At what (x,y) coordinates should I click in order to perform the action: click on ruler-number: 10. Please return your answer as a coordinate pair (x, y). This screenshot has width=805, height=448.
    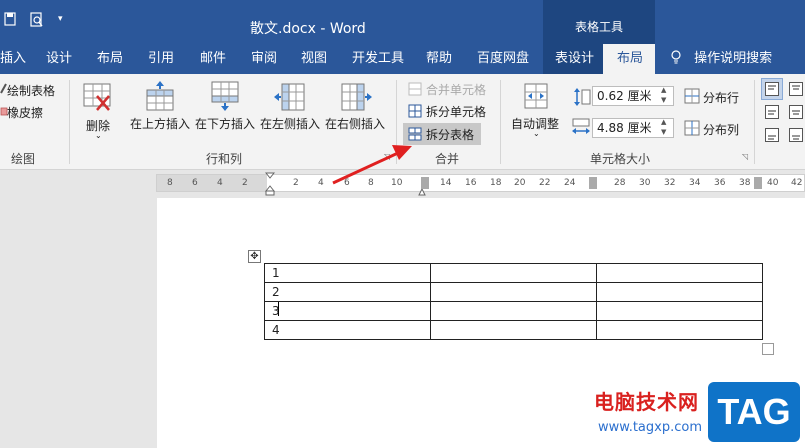
    Looking at the image, I should click on (397, 183).